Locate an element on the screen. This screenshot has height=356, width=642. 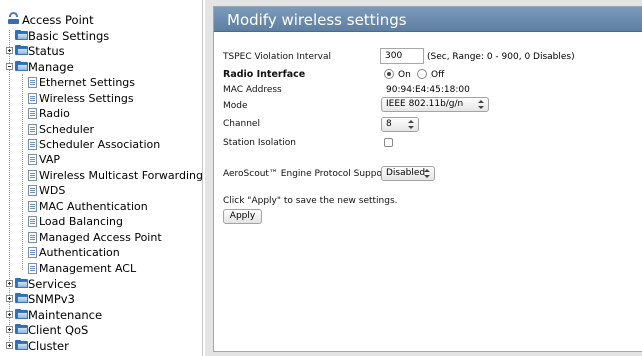
tree-item-label: MAC Authentication is located at coordinates (93, 206).